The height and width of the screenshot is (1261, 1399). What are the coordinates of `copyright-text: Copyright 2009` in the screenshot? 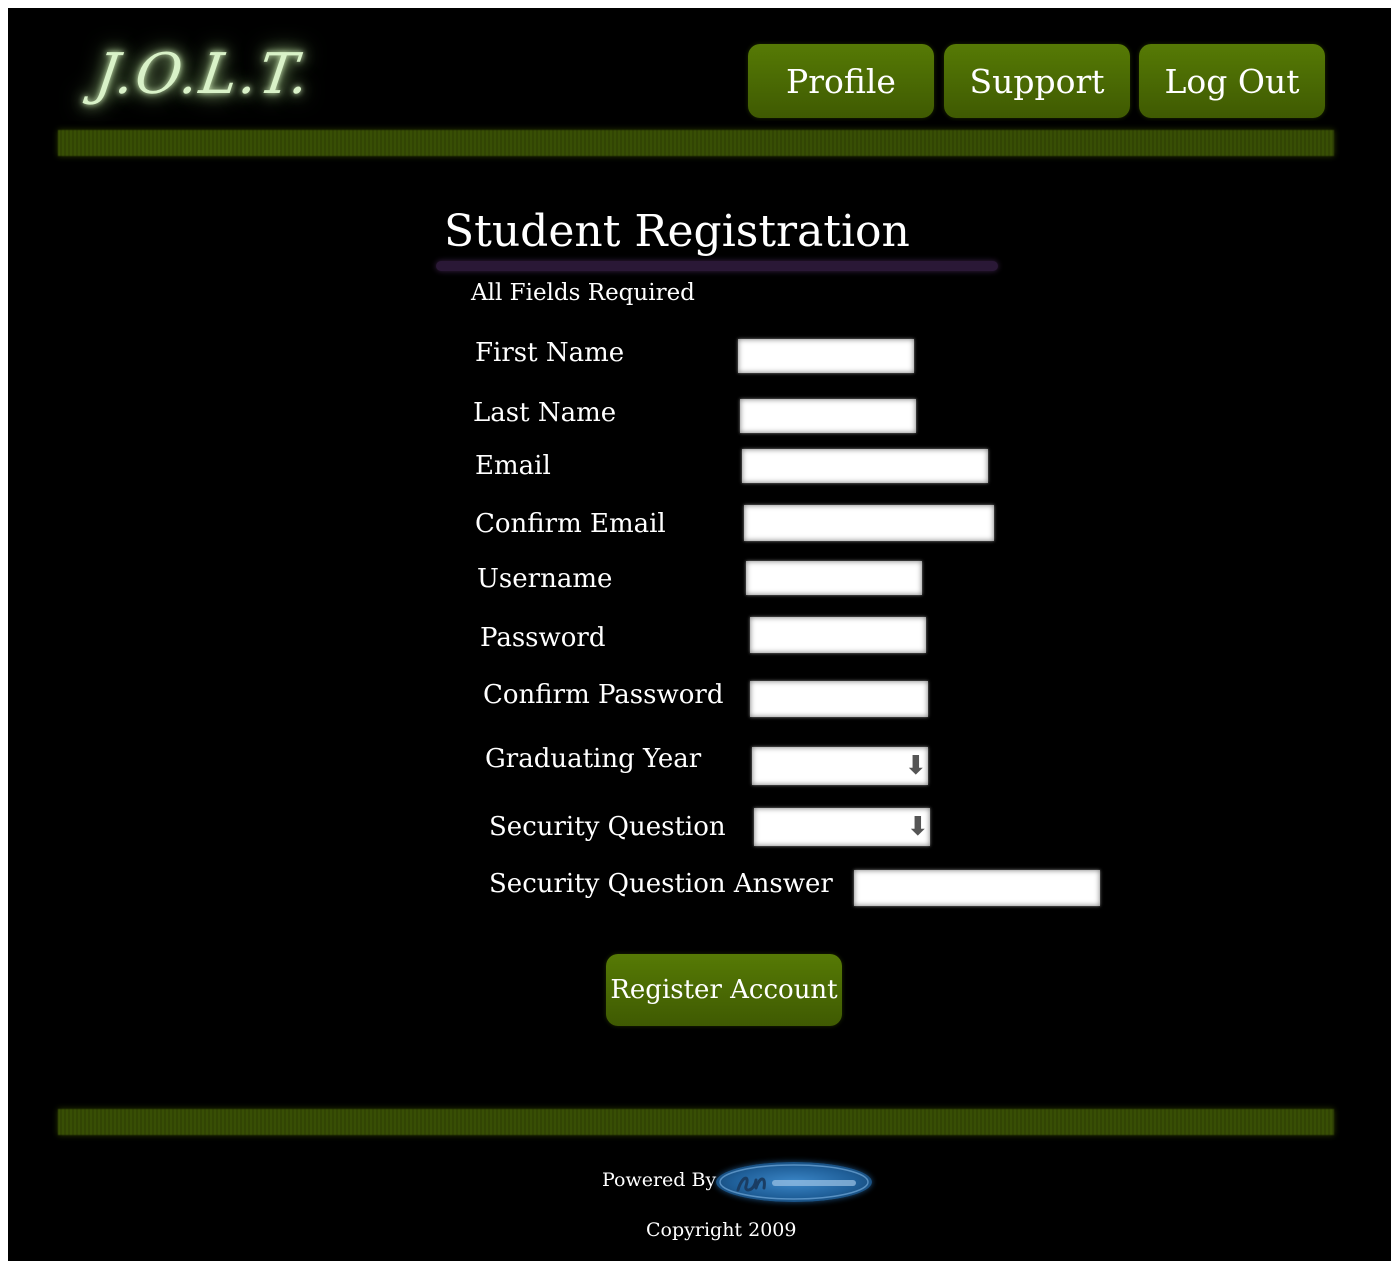 It's located at (721, 1230).